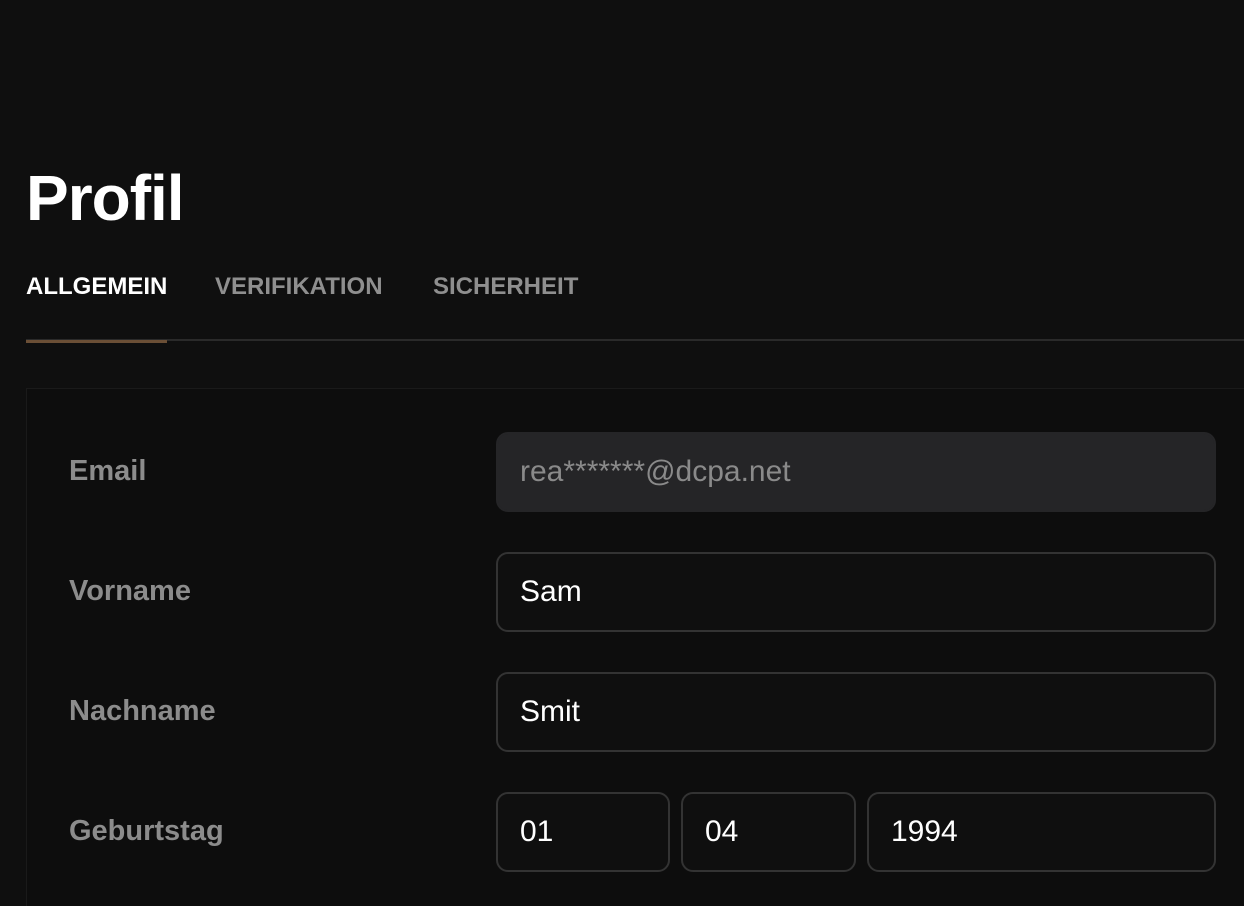  I want to click on profile-tabs: ALLGEMEIN VERIFIKATION SICHERHEIT, so click(635, 302).